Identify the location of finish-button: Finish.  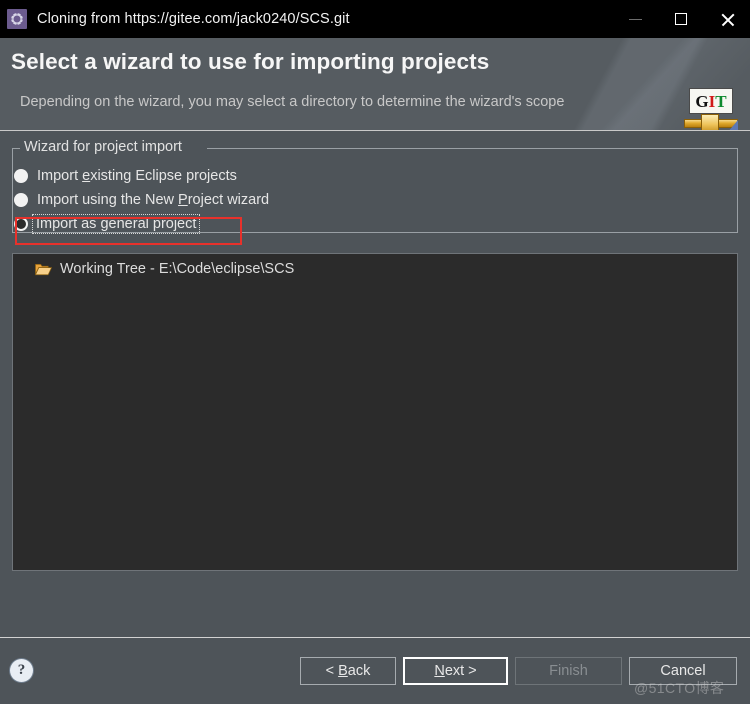
(568, 671).